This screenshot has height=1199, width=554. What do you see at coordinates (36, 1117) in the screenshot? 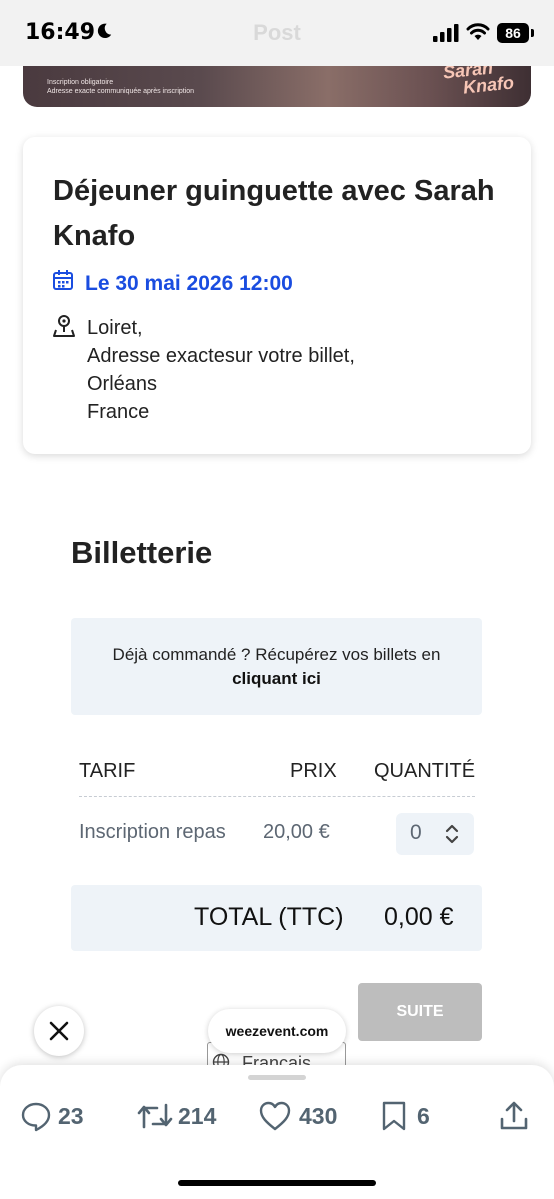
I see `reply-icon` at bounding box center [36, 1117].